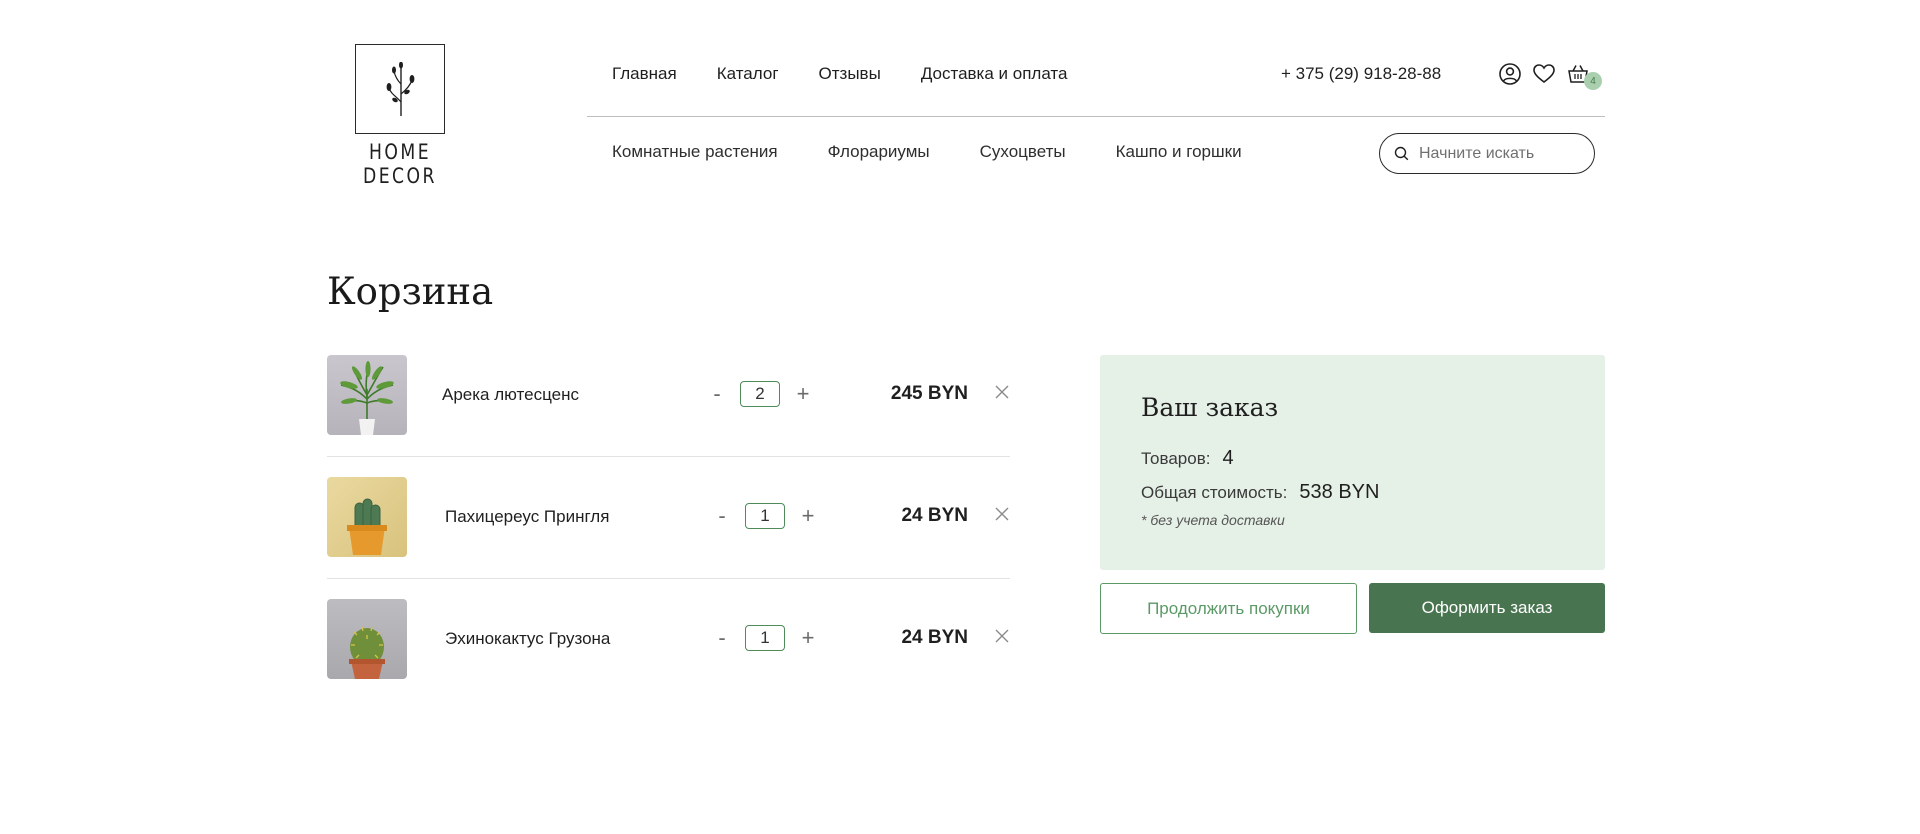 The image size is (1920, 834). I want to click on search-icon, so click(1401, 153).